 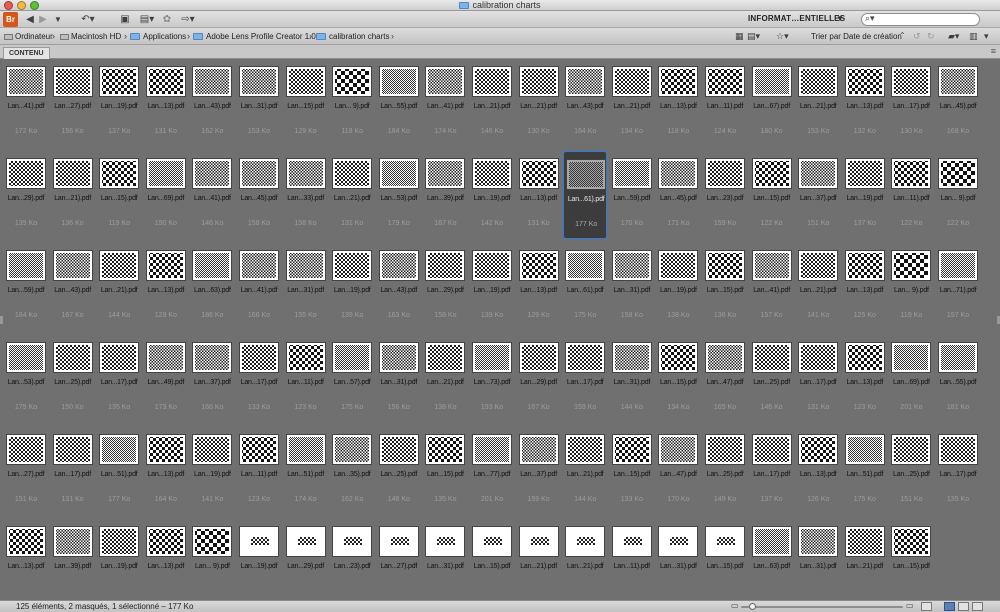 I want to click on thumbnail-item: Lan...29).pdf, so click(x=306, y=563).